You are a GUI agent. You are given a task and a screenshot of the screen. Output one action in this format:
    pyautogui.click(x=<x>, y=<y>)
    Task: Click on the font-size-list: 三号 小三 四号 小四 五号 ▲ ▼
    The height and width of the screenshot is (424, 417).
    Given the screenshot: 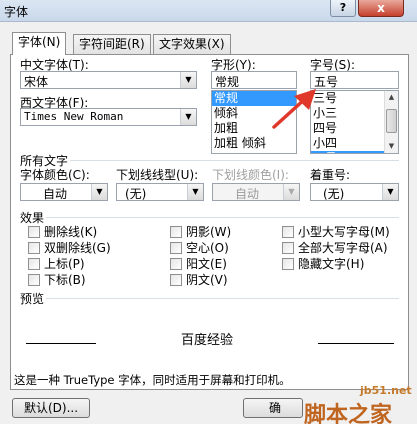 What is the action you would take?
    pyautogui.click(x=354, y=122)
    